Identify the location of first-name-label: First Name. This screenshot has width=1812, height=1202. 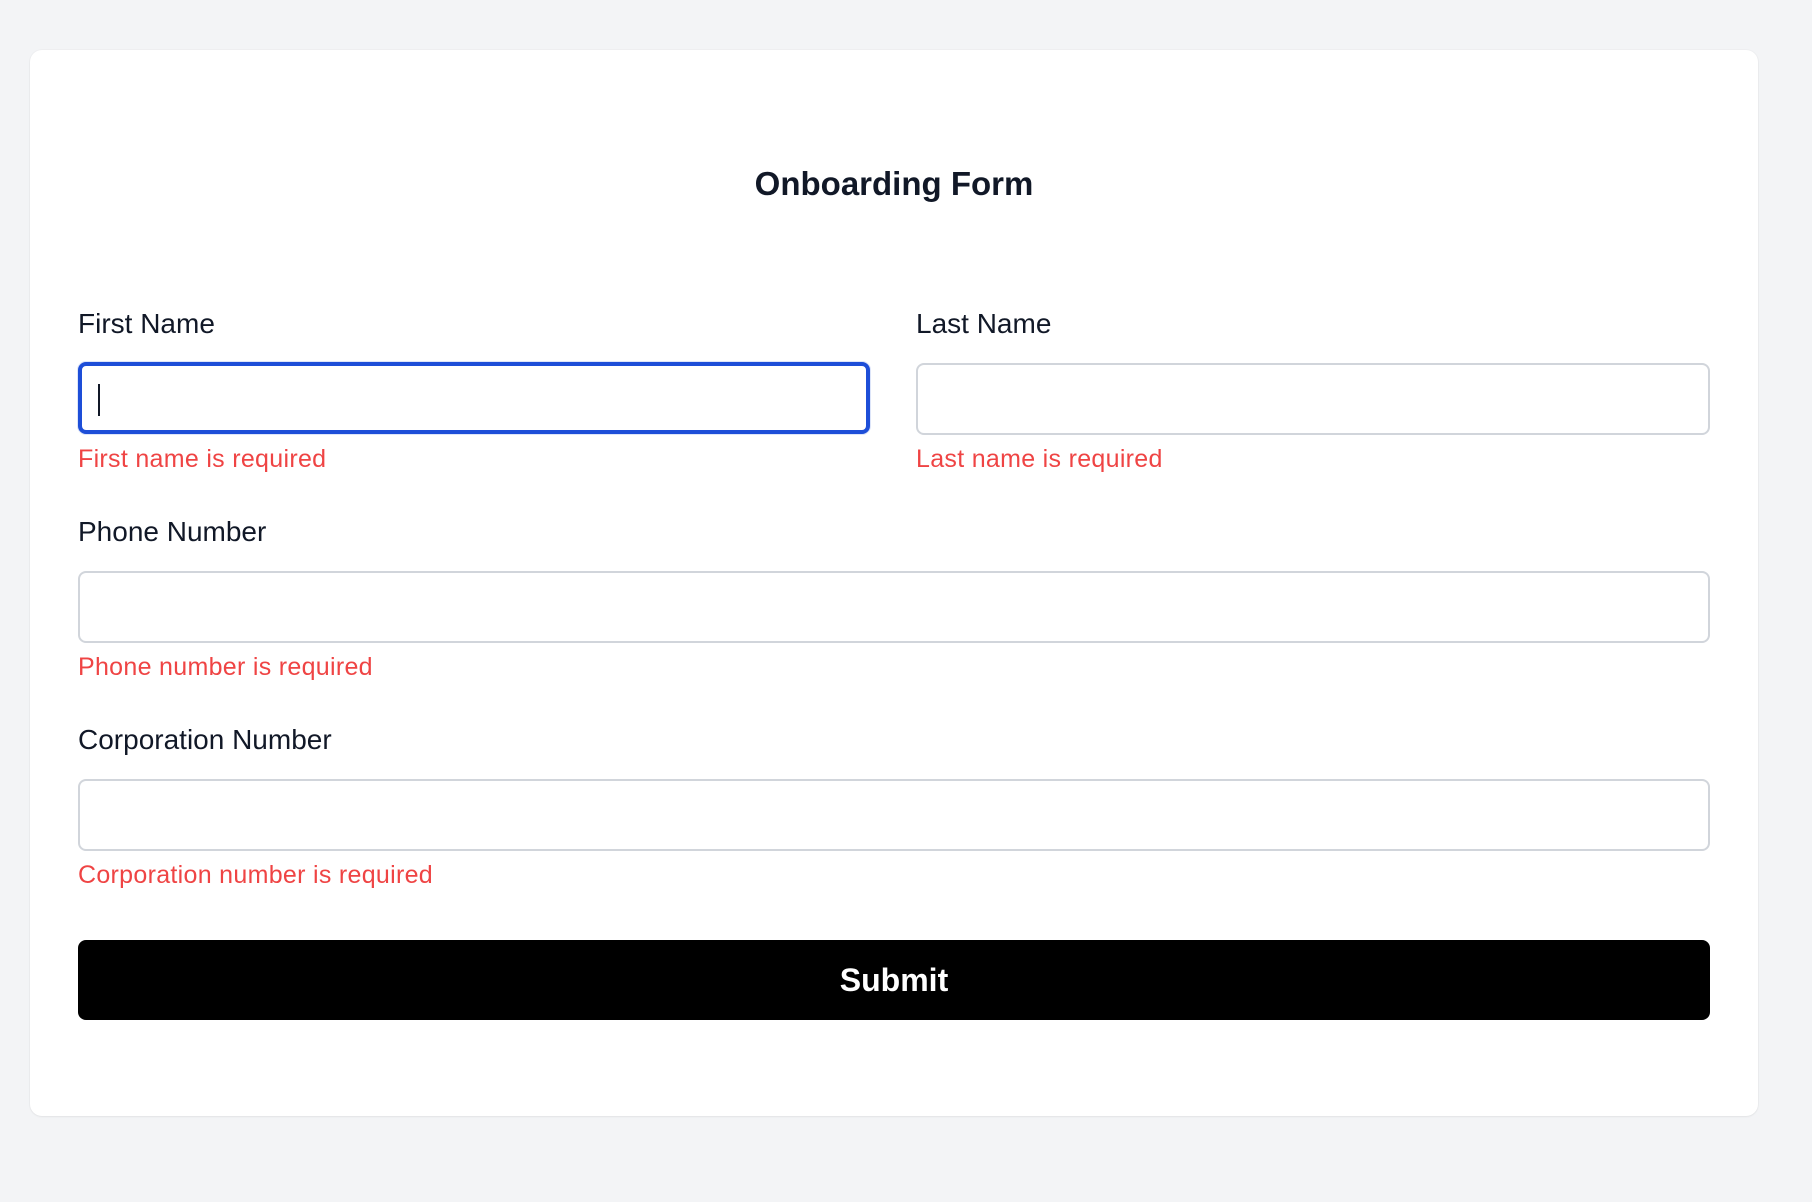
(146, 323).